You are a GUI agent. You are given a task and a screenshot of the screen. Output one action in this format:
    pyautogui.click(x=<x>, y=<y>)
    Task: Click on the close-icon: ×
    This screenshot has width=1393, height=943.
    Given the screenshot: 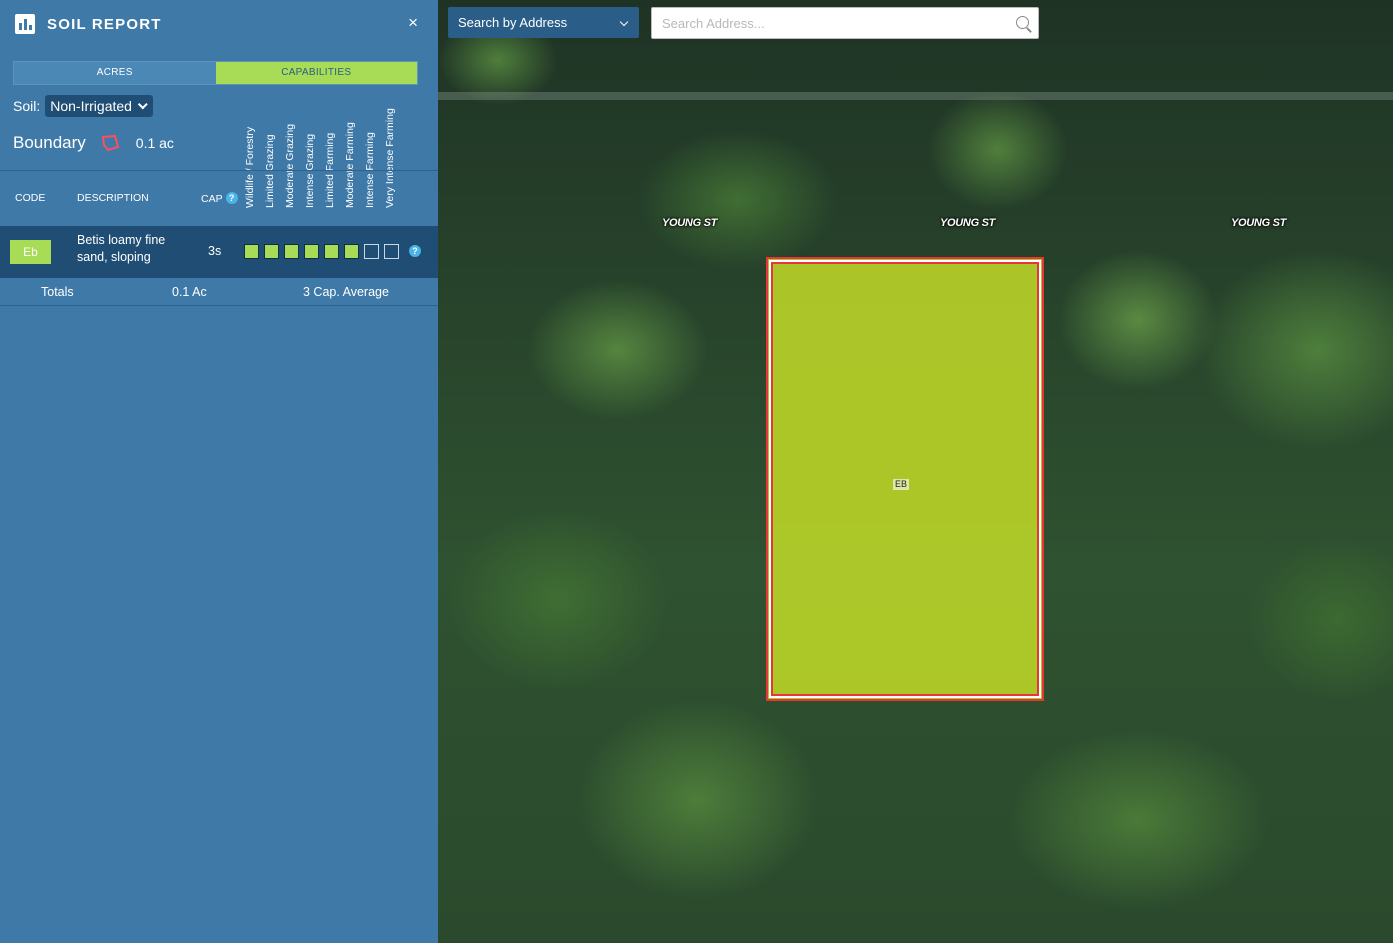 What is the action you would take?
    pyautogui.click(x=413, y=23)
    